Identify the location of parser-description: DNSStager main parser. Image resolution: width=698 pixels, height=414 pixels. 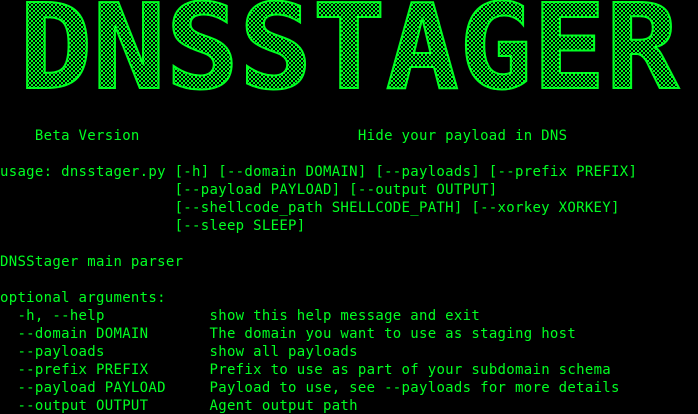
(92, 262).